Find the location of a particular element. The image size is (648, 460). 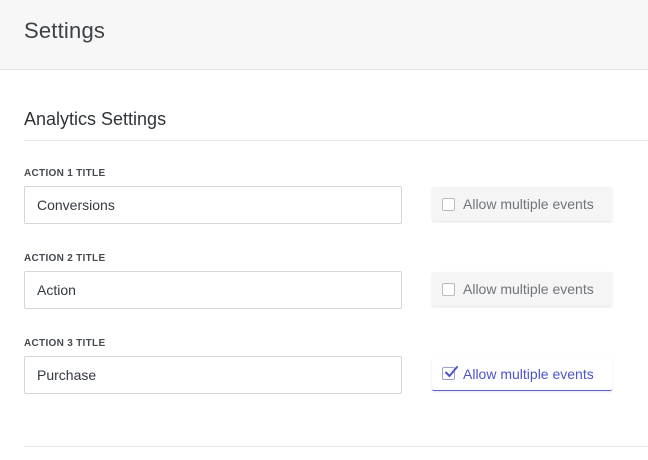

action-2-allow-multiple-checkbox: Allow multiple events is located at coordinates (522, 289).